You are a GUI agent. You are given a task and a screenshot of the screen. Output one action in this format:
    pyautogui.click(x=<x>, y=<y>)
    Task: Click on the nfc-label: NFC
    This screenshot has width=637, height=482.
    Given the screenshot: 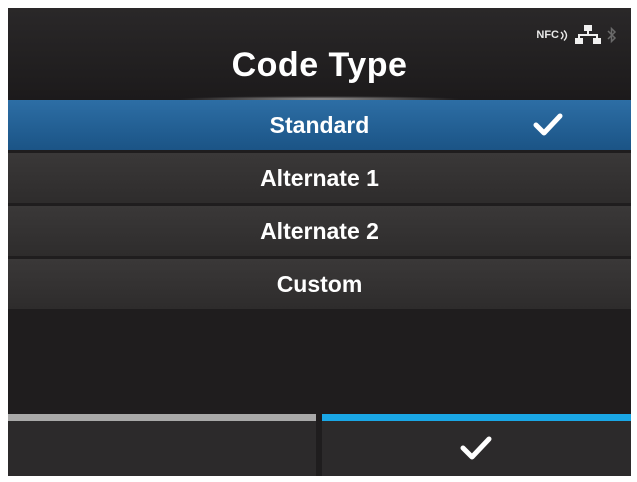 What is the action you would take?
    pyautogui.click(x=547, y=35)
    